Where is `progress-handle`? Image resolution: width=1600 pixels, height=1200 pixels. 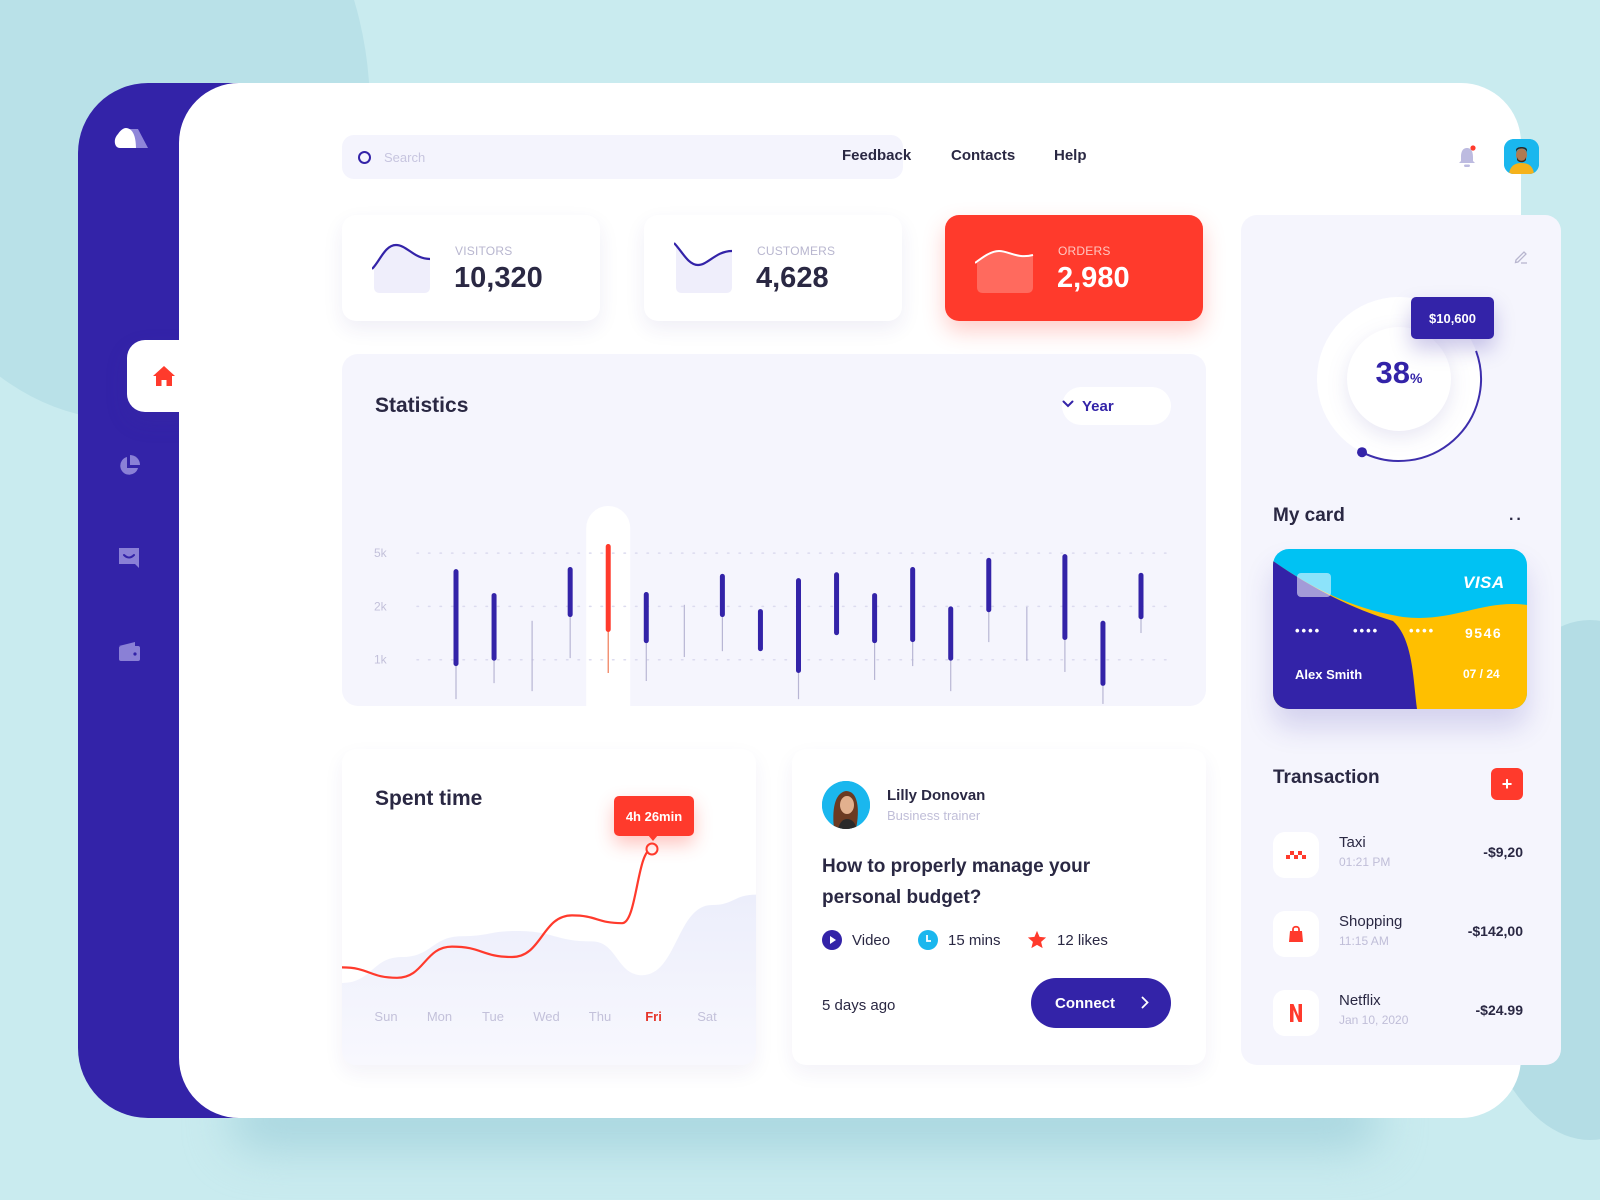 progress-handle is located at coordinates (1362, 452).